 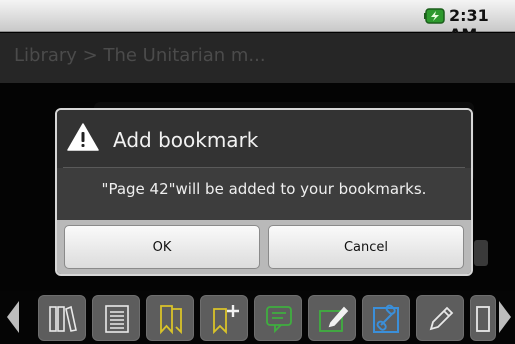 I want to click on table-of-contents-icon, so click(x=117, y=319).